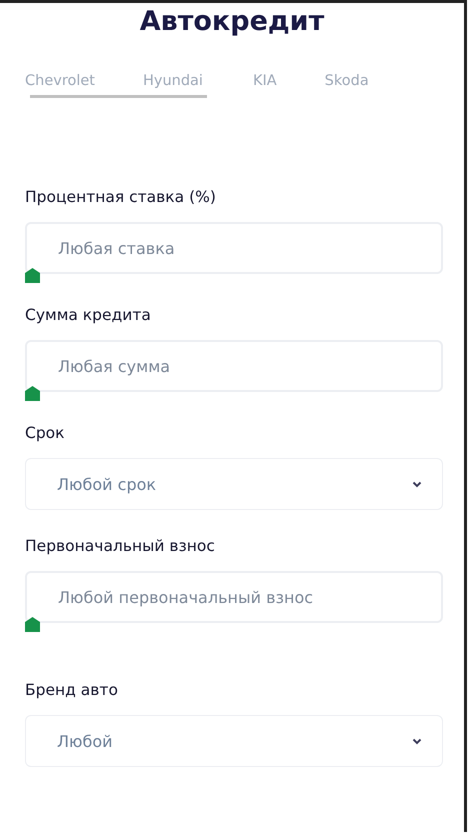  I want to click on input-field: Любая сумма, so click(234, 366).